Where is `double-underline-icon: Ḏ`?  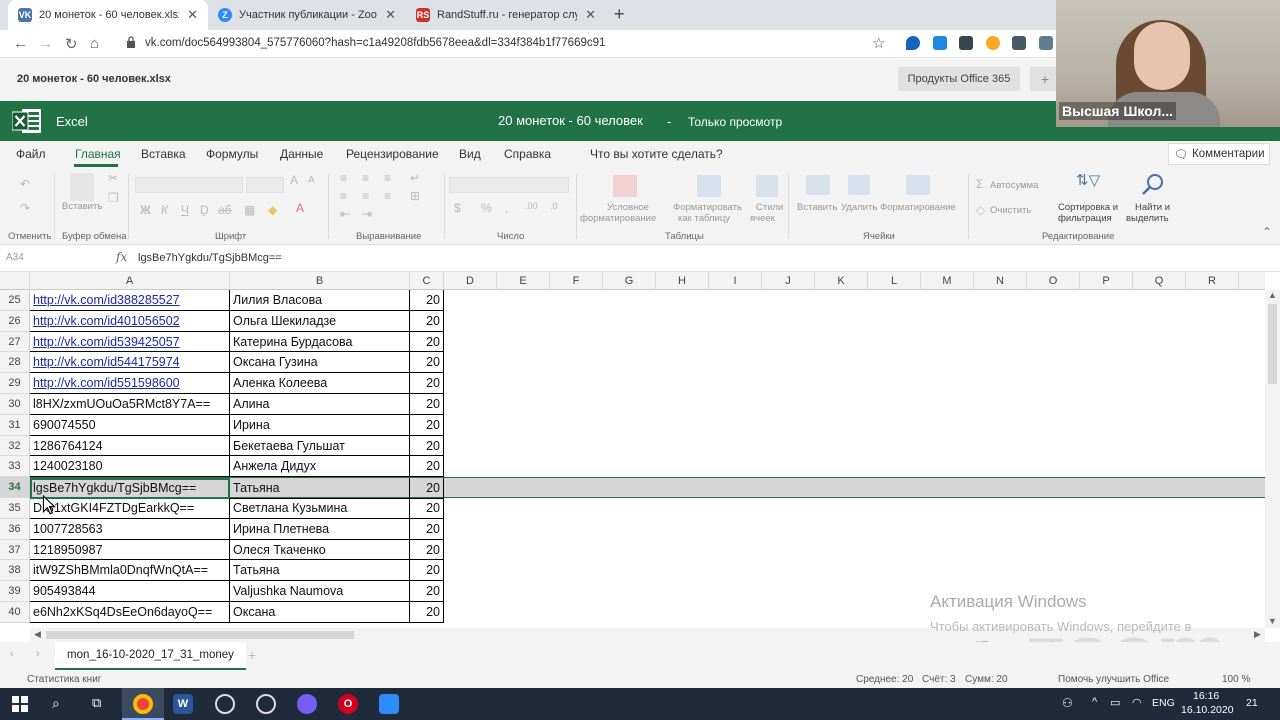 double-underline-icon: Ḏ is located at coordinates (204, 210).